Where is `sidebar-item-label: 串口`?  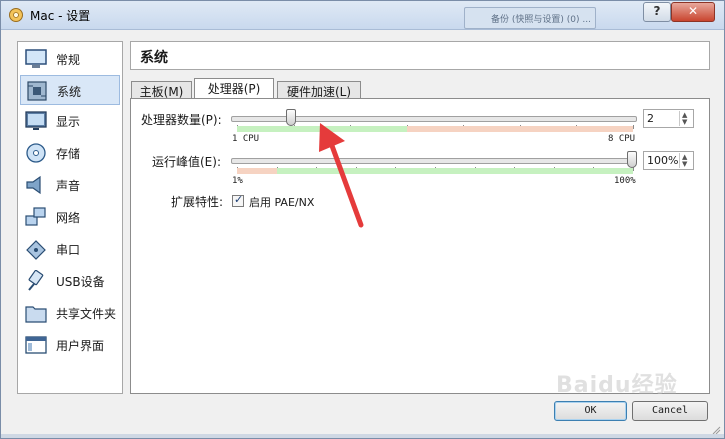 sidebar-item-label: 串口 is located at coordinates (68, 250).